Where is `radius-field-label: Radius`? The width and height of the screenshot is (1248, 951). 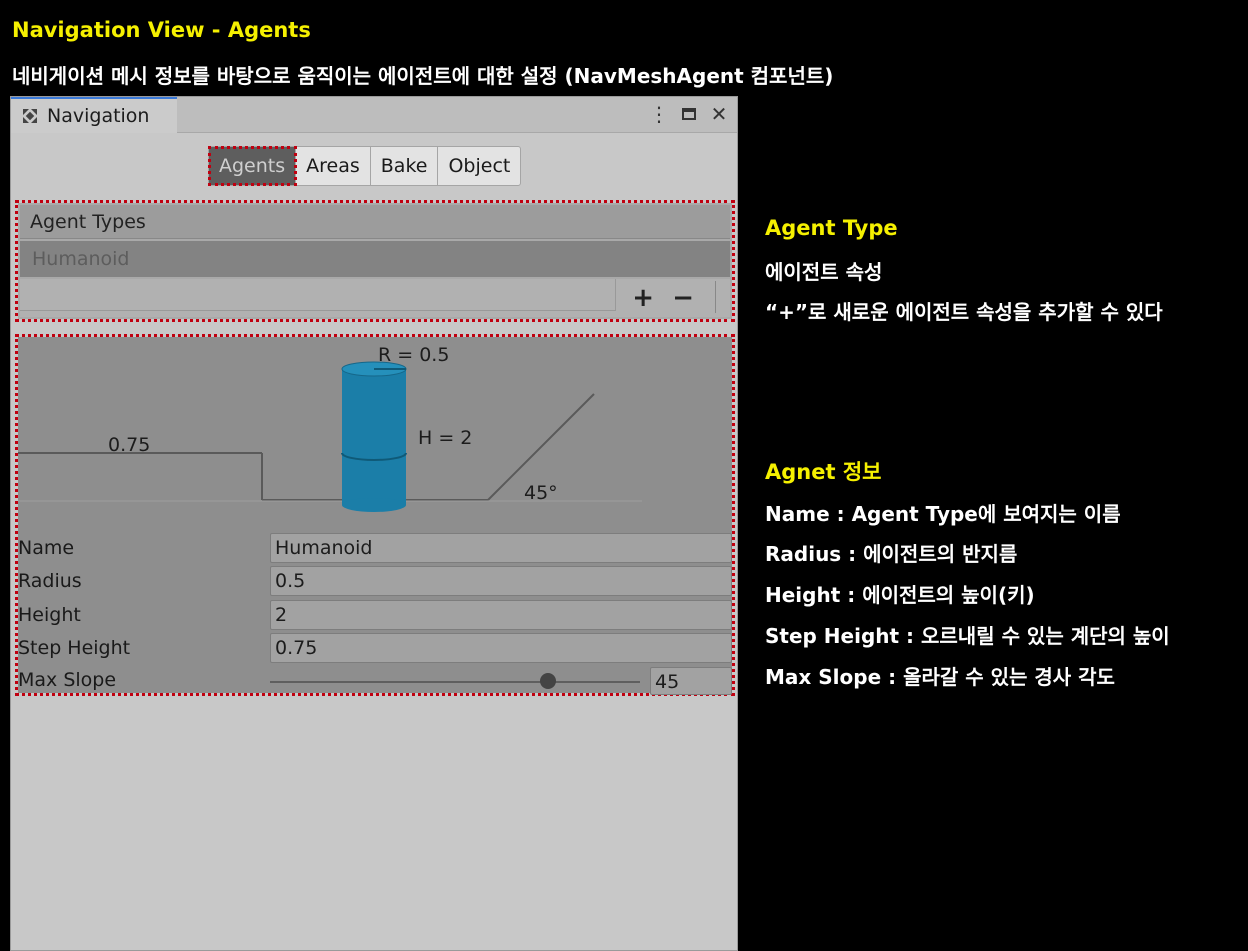
radius-field-label: Radius is located at coordinates (50, 581).